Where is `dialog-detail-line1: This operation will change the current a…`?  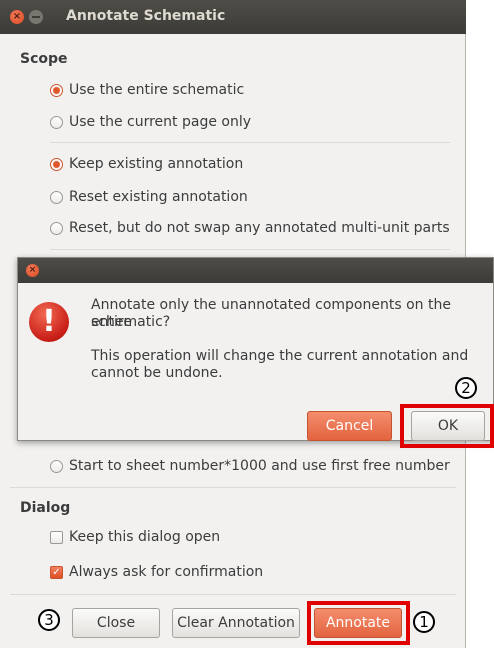
dialog-detail-line1: This operation will change the current a… is located at coordinates (280, 356).